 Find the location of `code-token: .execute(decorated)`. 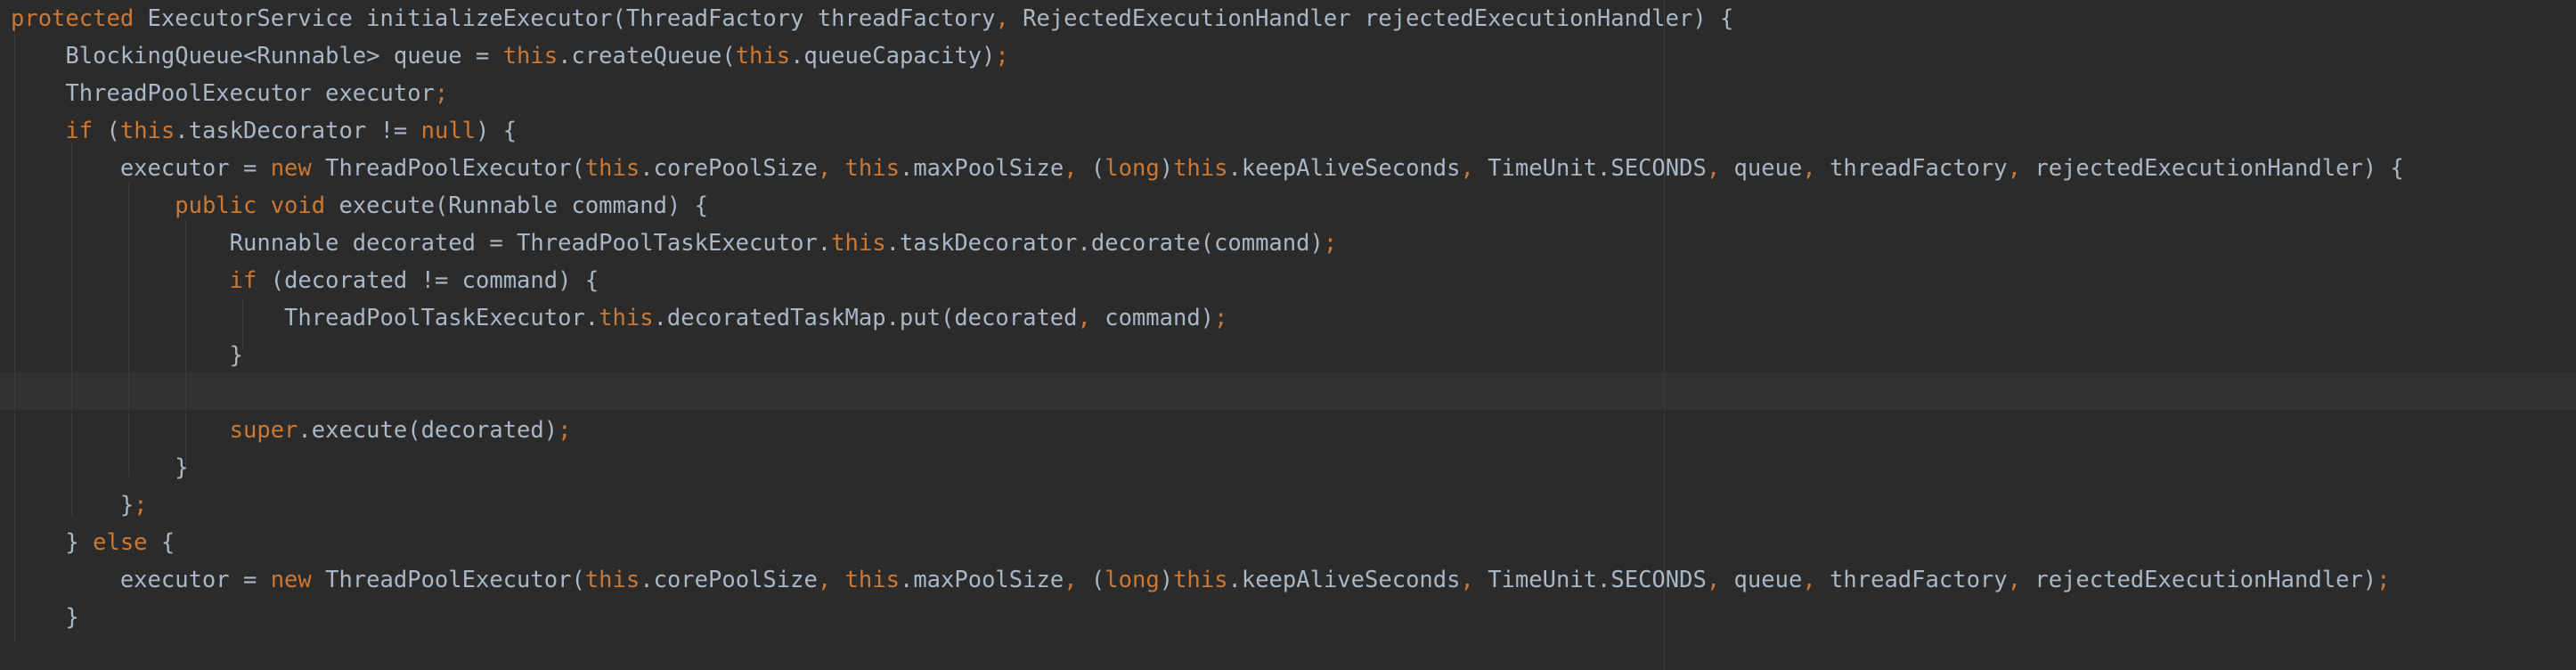

code-token: .execute(decorated) is located at coordinates (428, 430).